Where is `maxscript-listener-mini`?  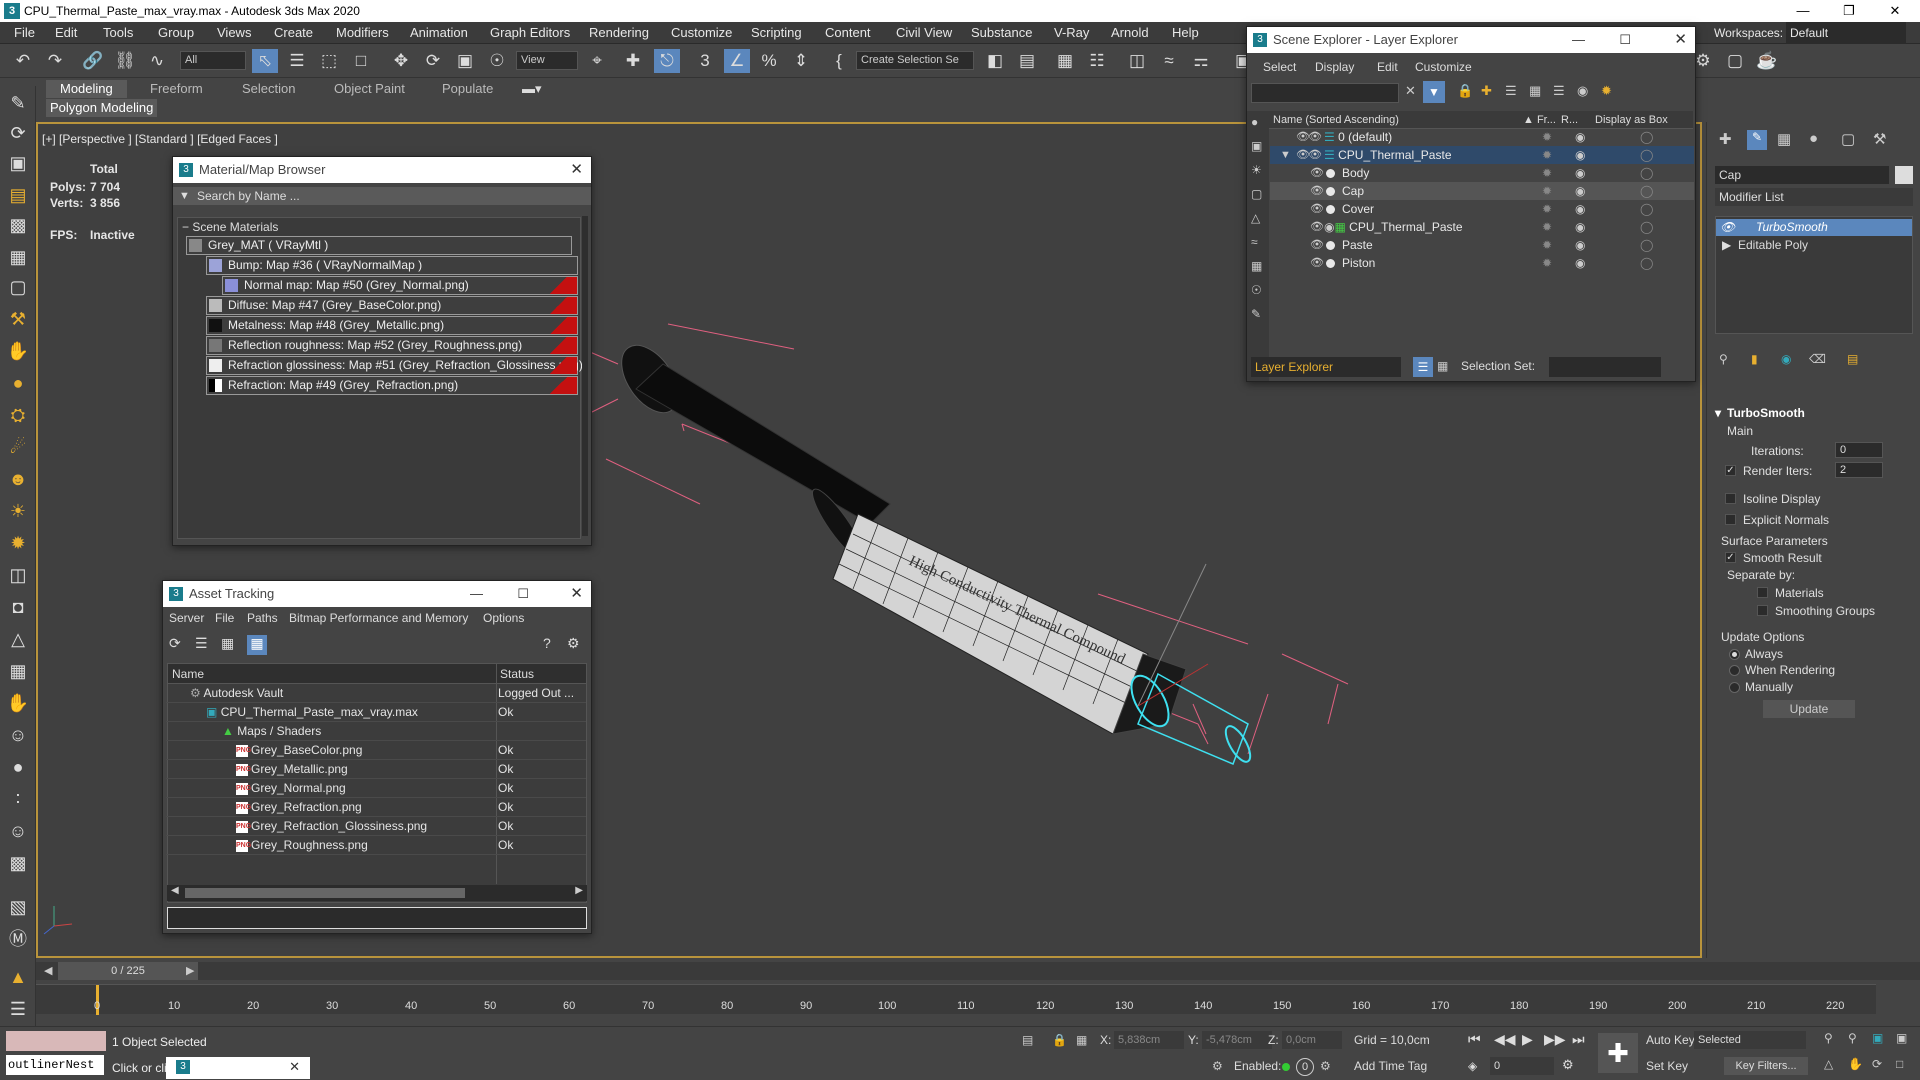
maxscript-listener-mini is located at coordinates (56, 1041).